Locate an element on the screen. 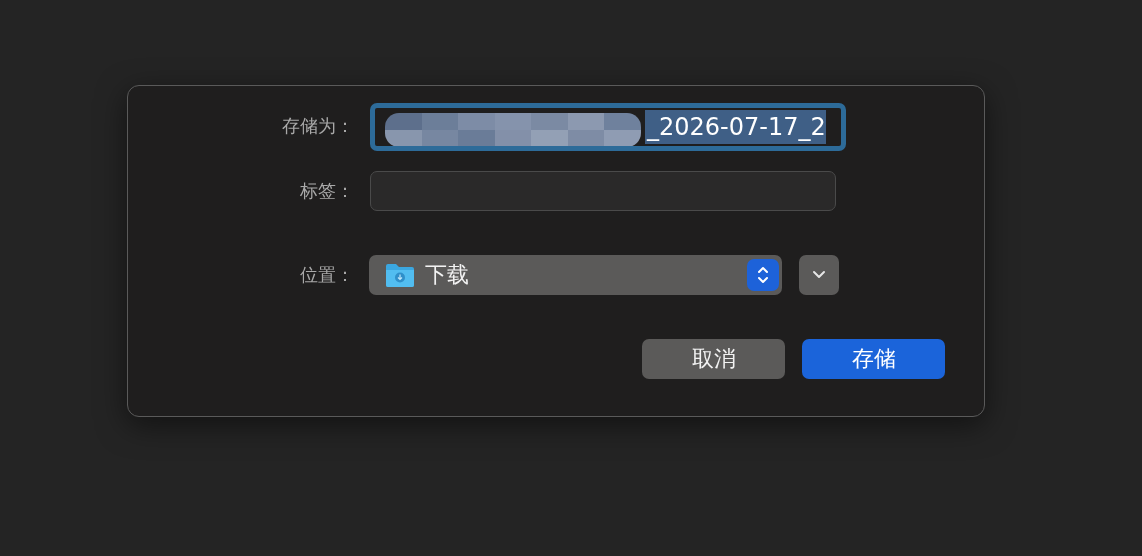  tags-label: 标签： is located at coordinates (326, 191).